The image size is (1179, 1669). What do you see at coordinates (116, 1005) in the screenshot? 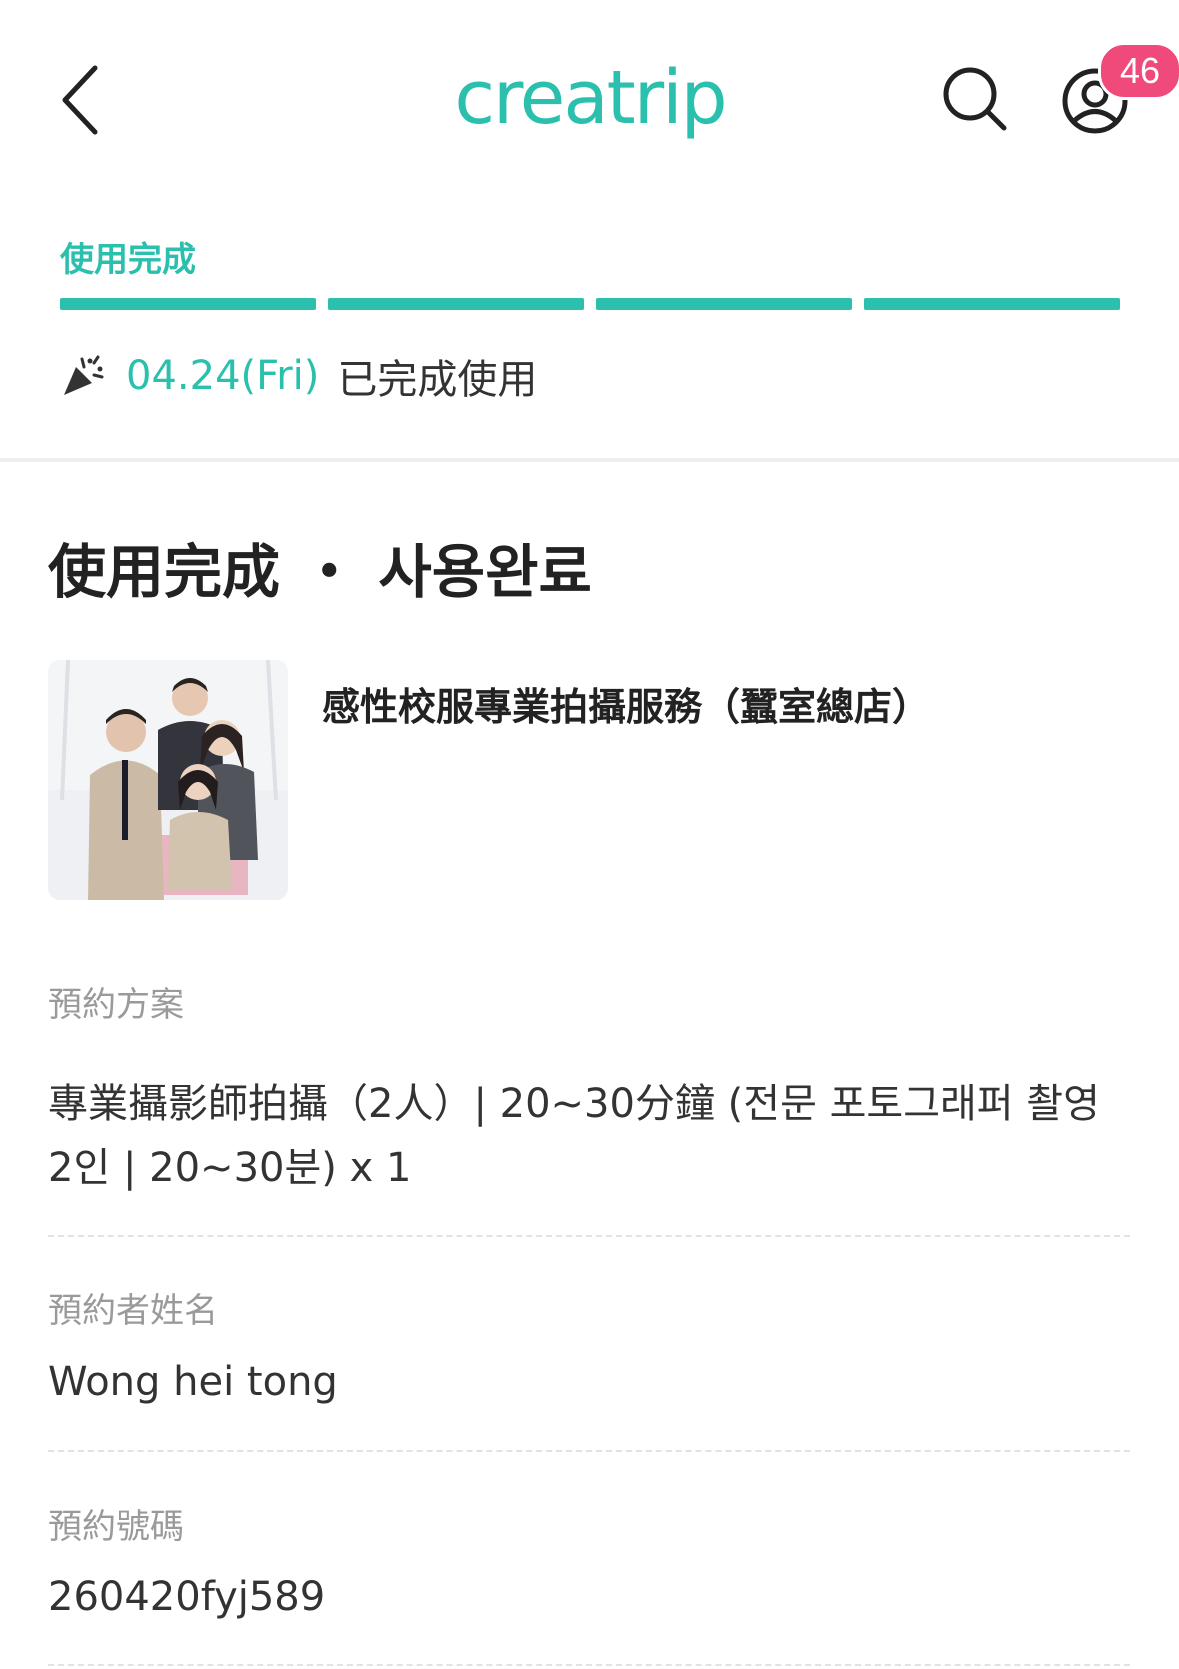
I see `booking-plan-label: 預約方案` at bounding box center [116, 1005].